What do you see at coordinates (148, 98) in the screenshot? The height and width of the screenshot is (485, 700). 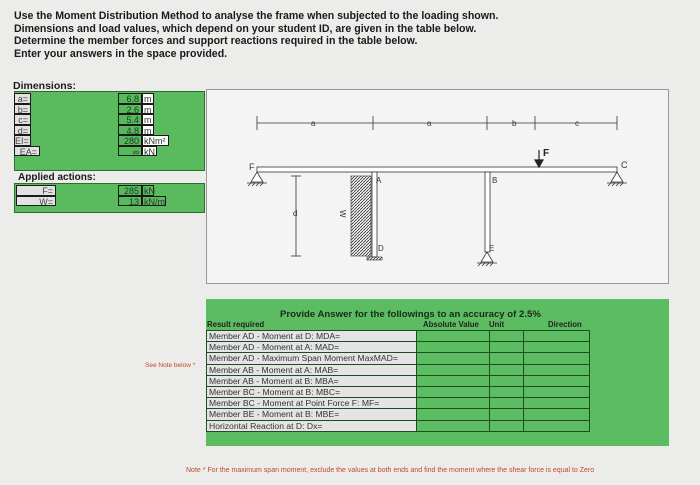 I see `dim-unit-a: m` at bounding box center [148, 98].